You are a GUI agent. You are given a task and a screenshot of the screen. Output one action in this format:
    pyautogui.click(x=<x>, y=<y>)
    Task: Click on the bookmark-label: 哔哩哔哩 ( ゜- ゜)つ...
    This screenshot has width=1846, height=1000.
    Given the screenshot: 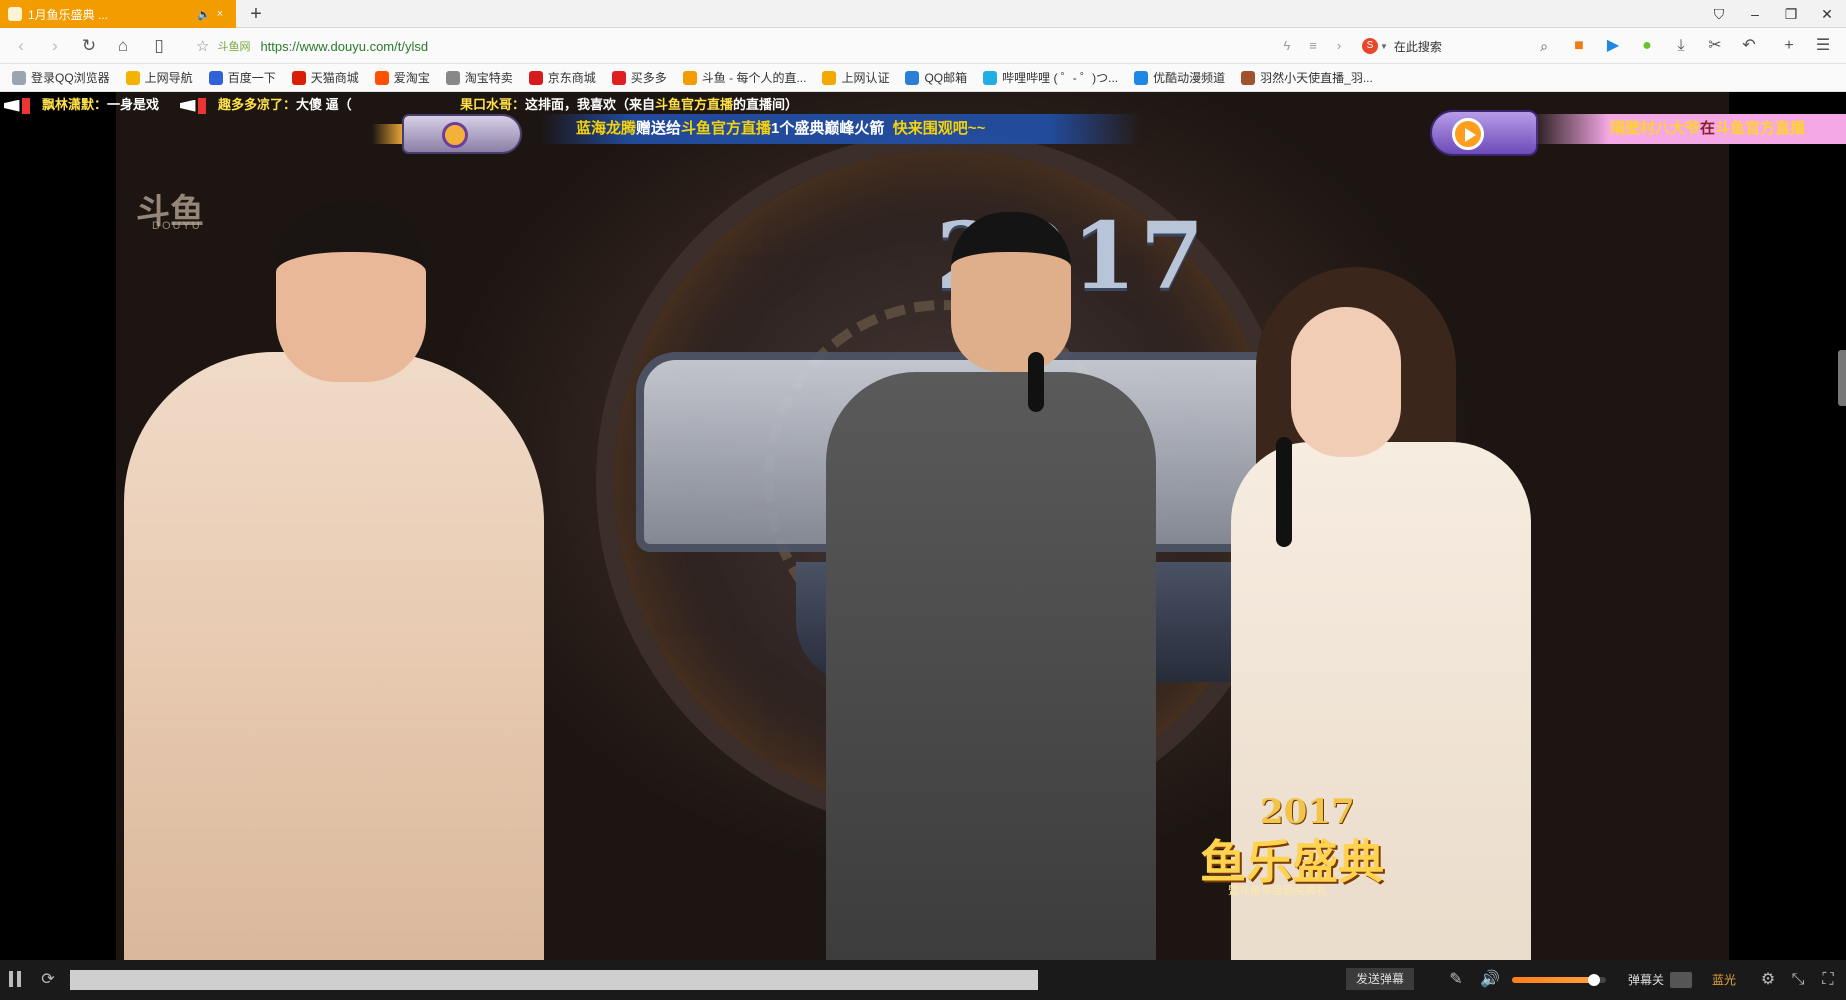 What is the action you would take?
    pyautogui.click(x=1060, y=78)
    